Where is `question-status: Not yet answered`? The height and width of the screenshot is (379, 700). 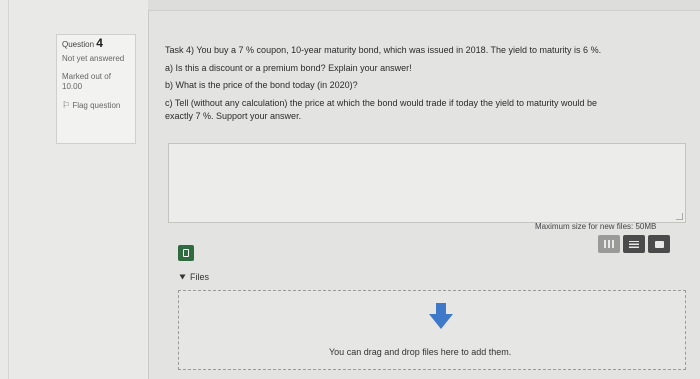
question-status: Not yet answered is located at coordinates (93, 58).